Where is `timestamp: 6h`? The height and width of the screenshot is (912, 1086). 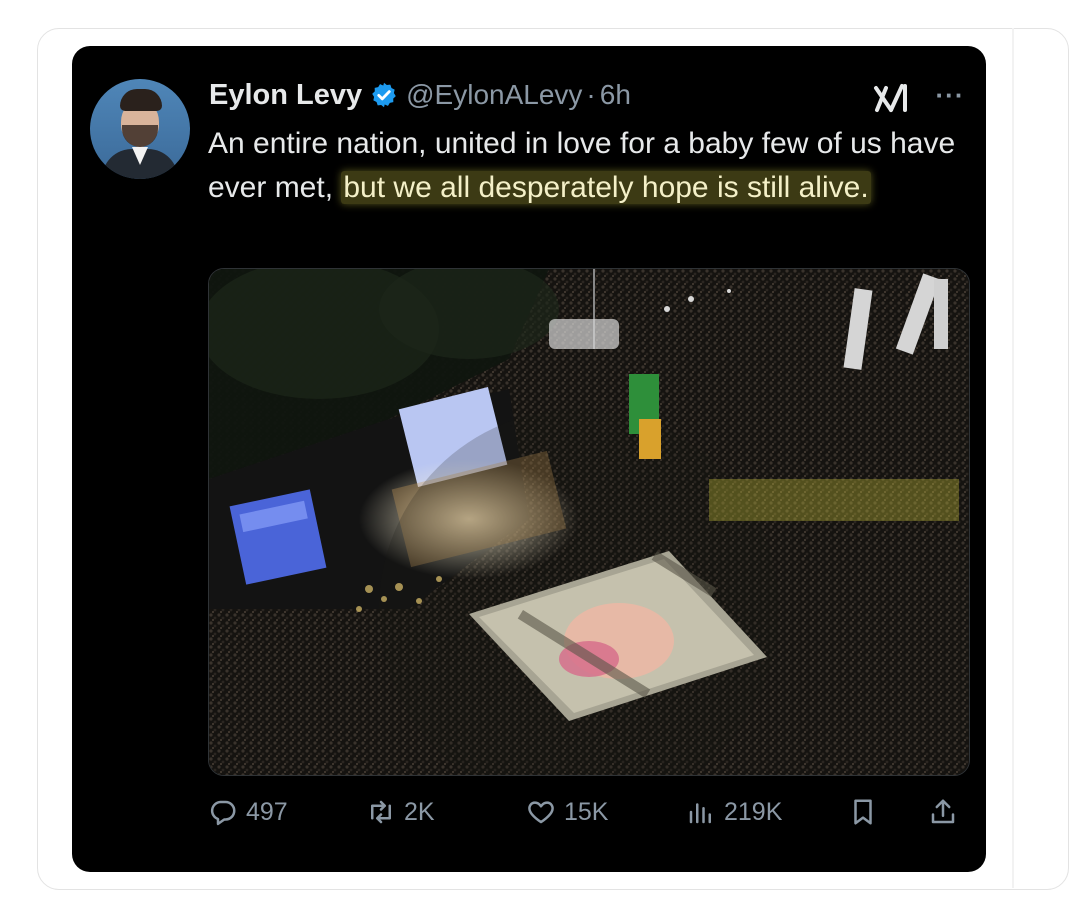 timestamp: 6h is located at coordinates (615, 95).